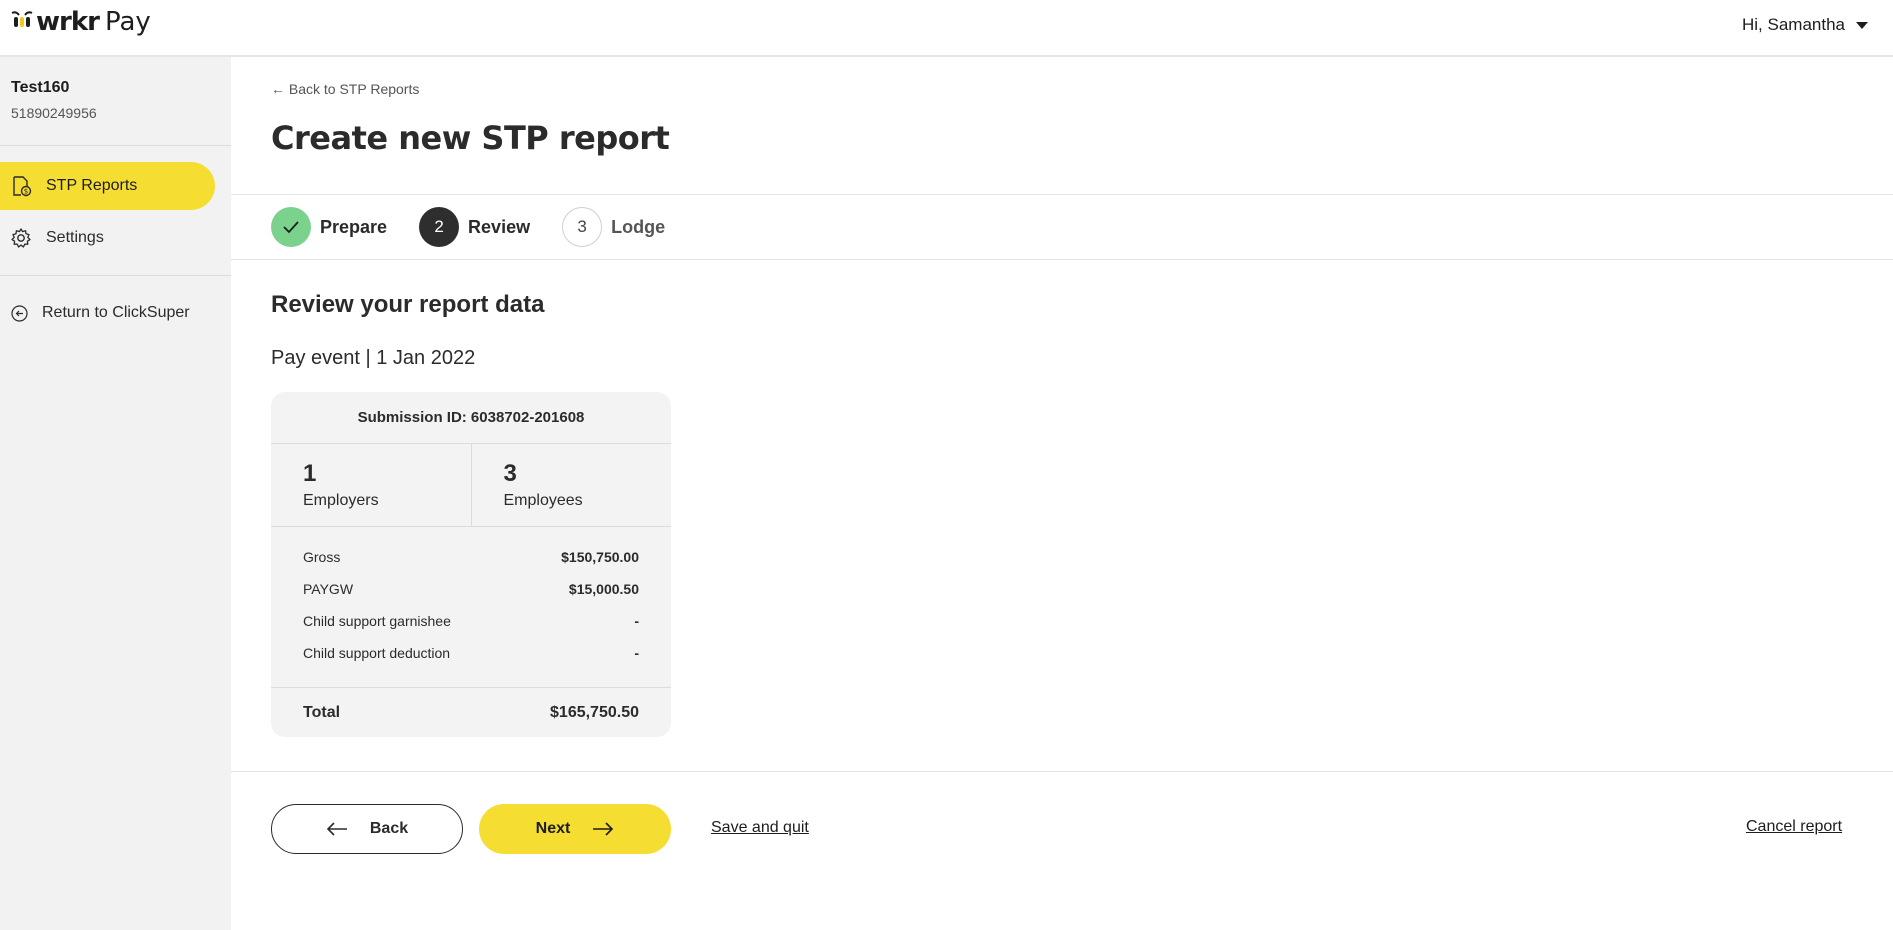 The image size is (1893, 930). I want to click on next-button-label: Next, so click(553, 828).